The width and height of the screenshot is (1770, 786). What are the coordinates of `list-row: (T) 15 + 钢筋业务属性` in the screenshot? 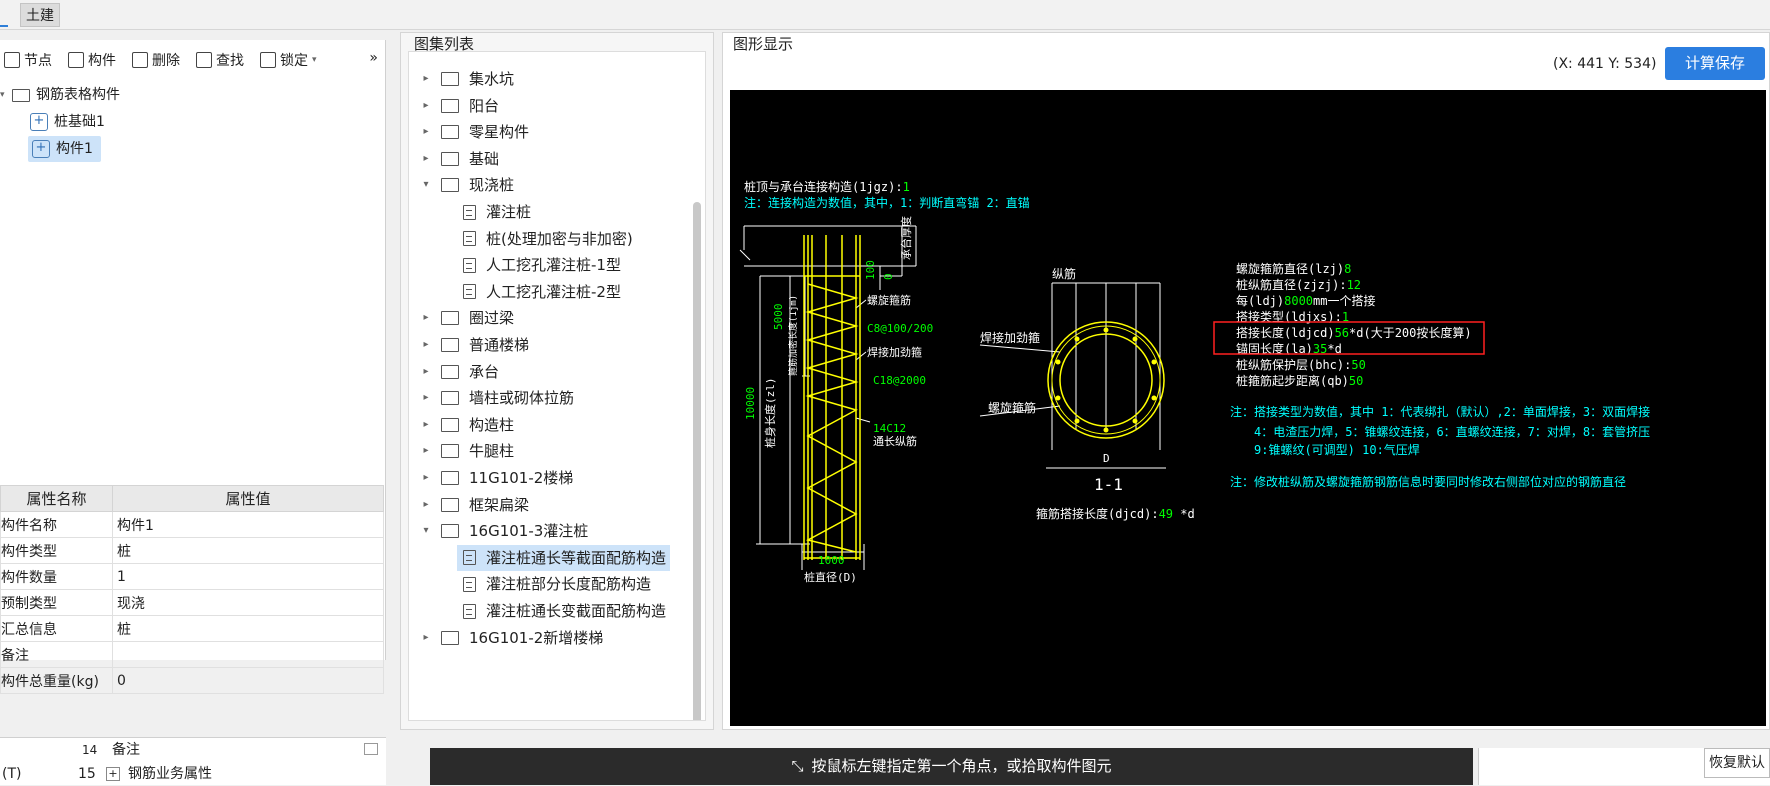 It's located at (193, 774).